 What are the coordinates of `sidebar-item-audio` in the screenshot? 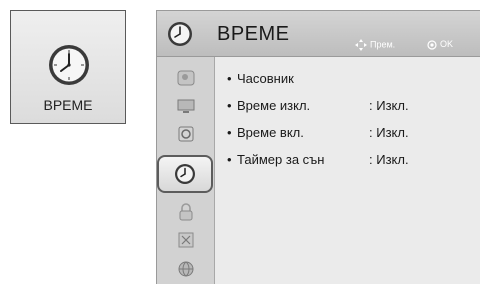 It's located at (186, 134).